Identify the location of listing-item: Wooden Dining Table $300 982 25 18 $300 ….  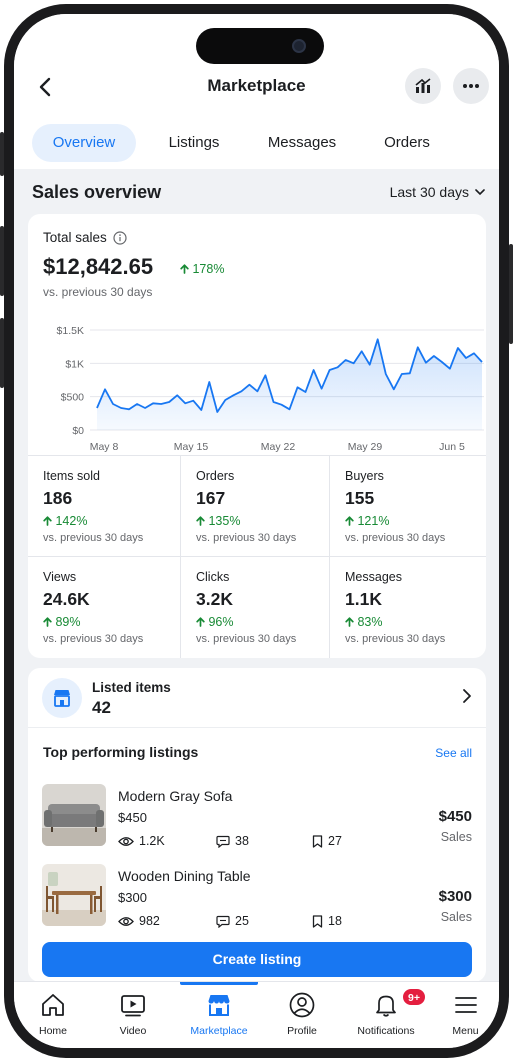
(257, 899).